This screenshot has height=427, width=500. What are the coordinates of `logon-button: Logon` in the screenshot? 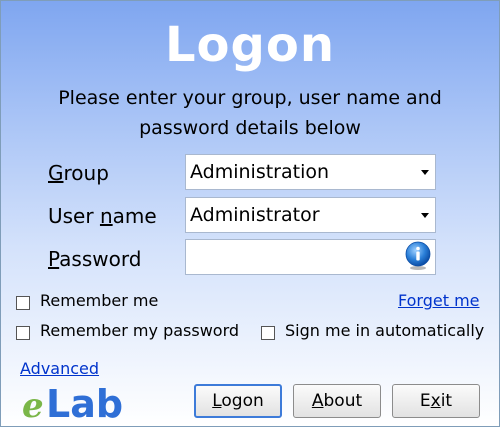 It's located at (238, 401).